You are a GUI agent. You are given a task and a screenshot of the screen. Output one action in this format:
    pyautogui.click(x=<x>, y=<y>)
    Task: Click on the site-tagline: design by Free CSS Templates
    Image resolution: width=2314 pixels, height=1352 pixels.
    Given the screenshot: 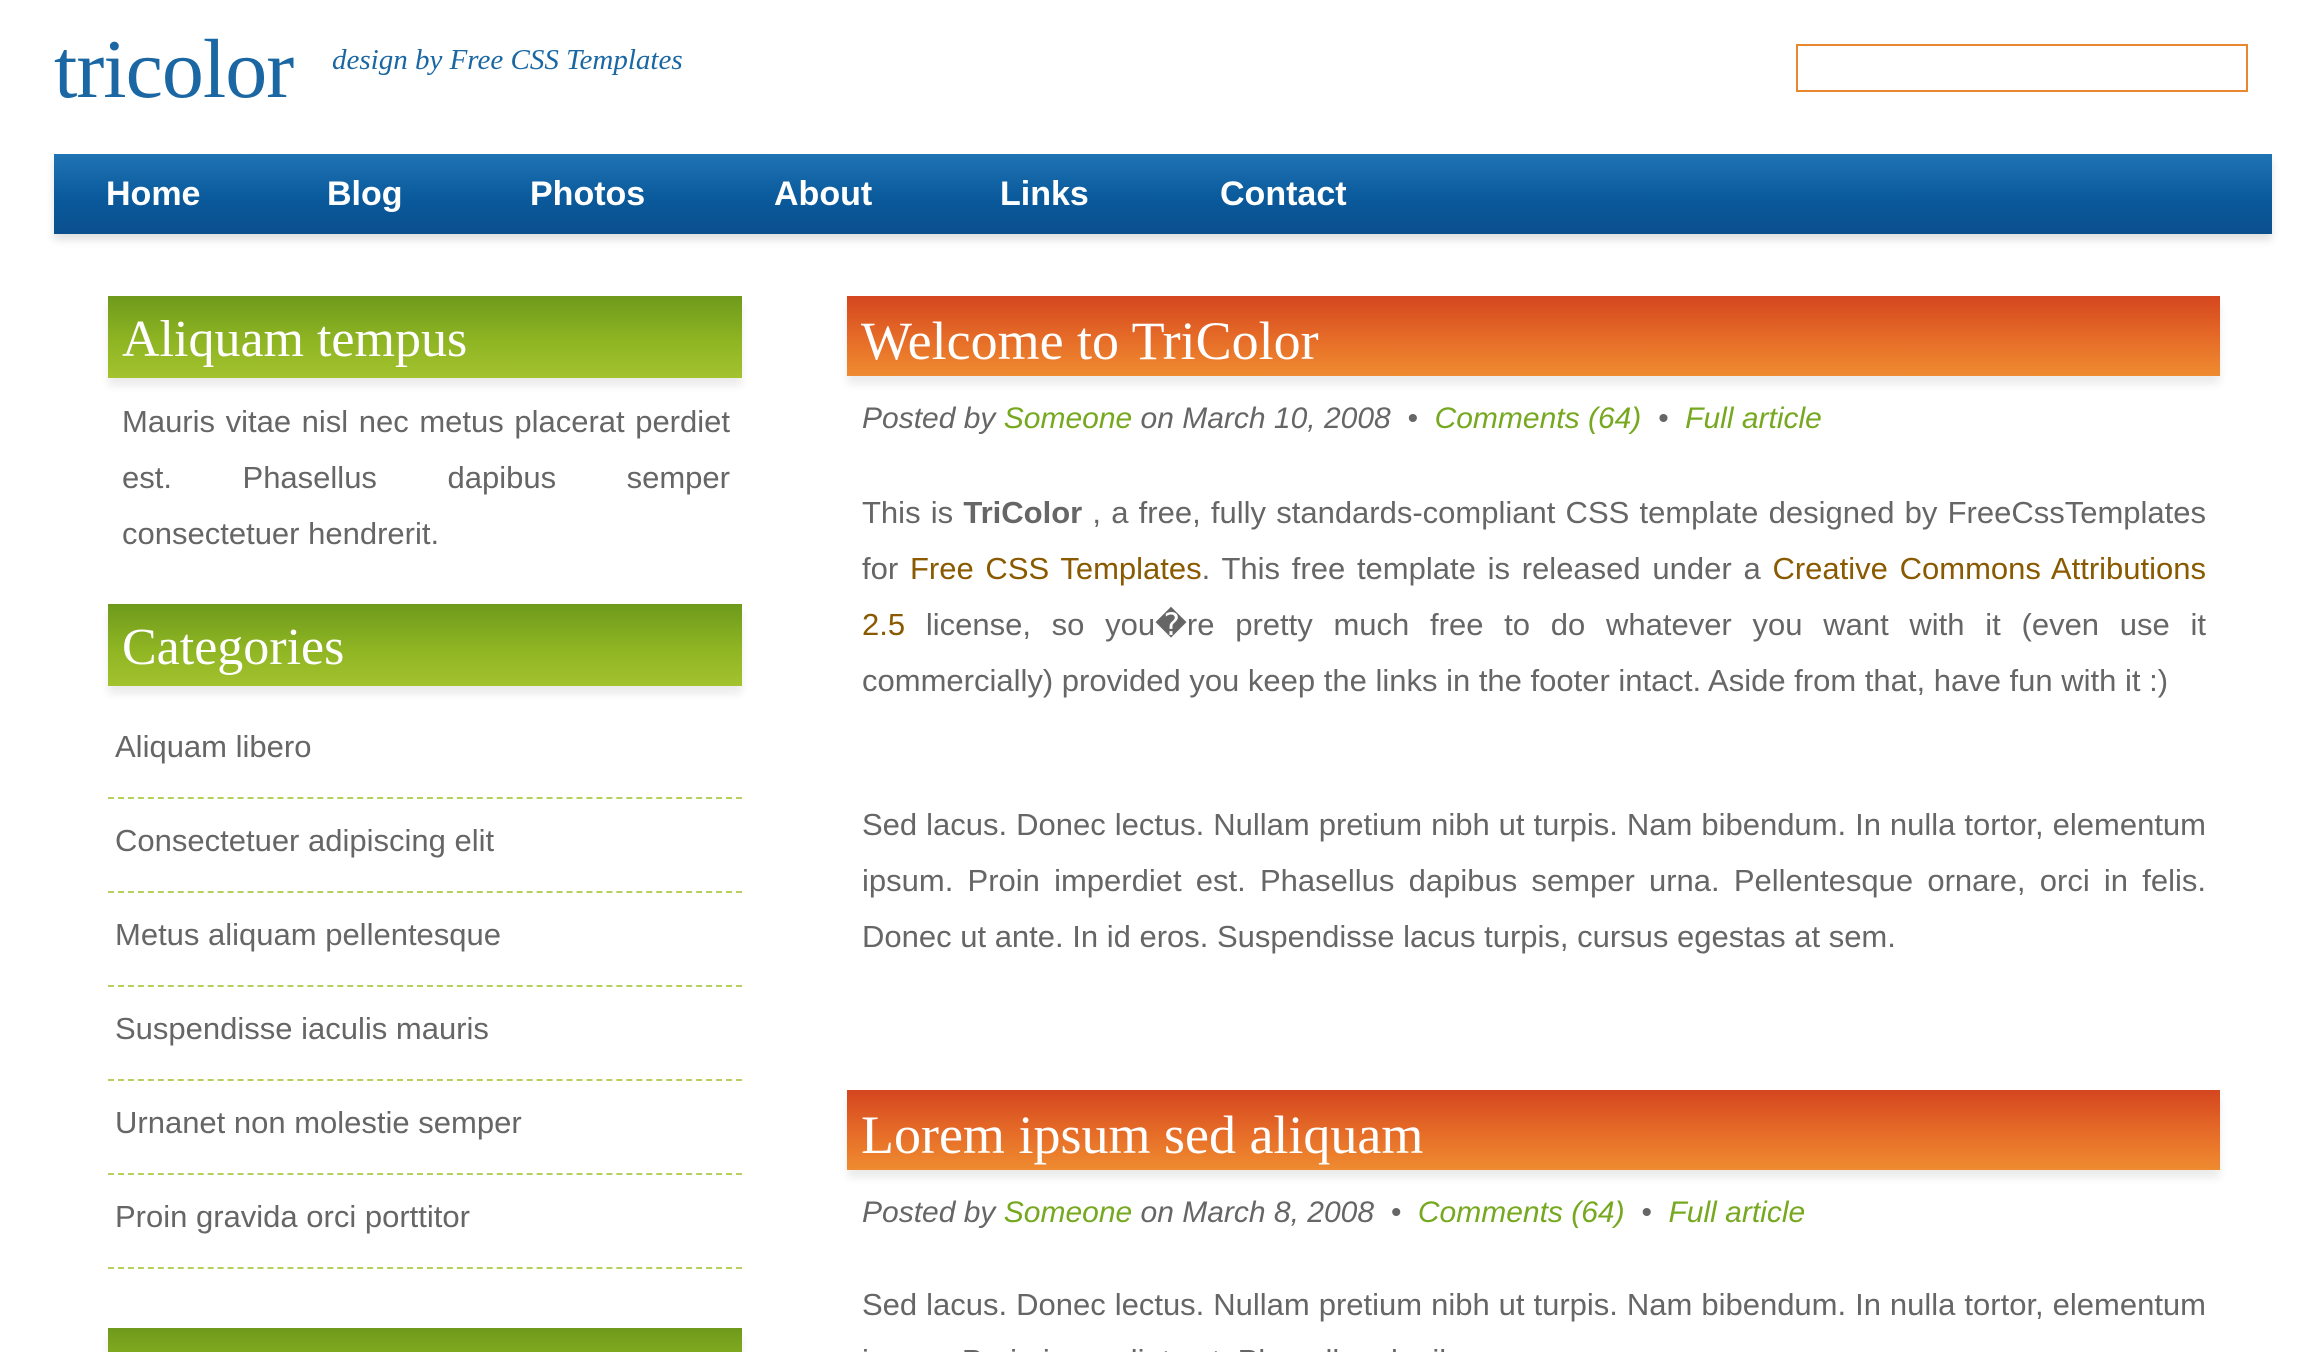 What is the action you would take?
    pyautogui.click(x=507, y=60)
    